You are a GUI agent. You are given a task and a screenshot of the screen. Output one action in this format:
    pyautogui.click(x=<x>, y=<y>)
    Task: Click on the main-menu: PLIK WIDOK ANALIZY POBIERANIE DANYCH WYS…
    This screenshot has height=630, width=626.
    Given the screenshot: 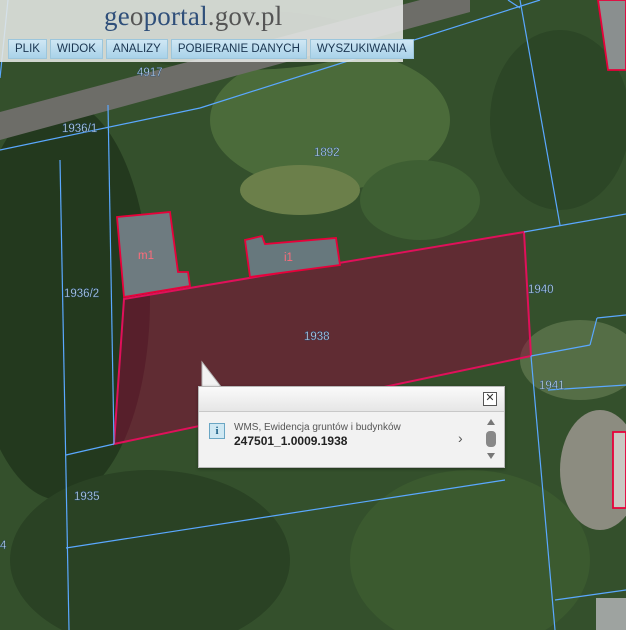 What is the action you would take?
    pyautogui.click(x=211, y=49)
    